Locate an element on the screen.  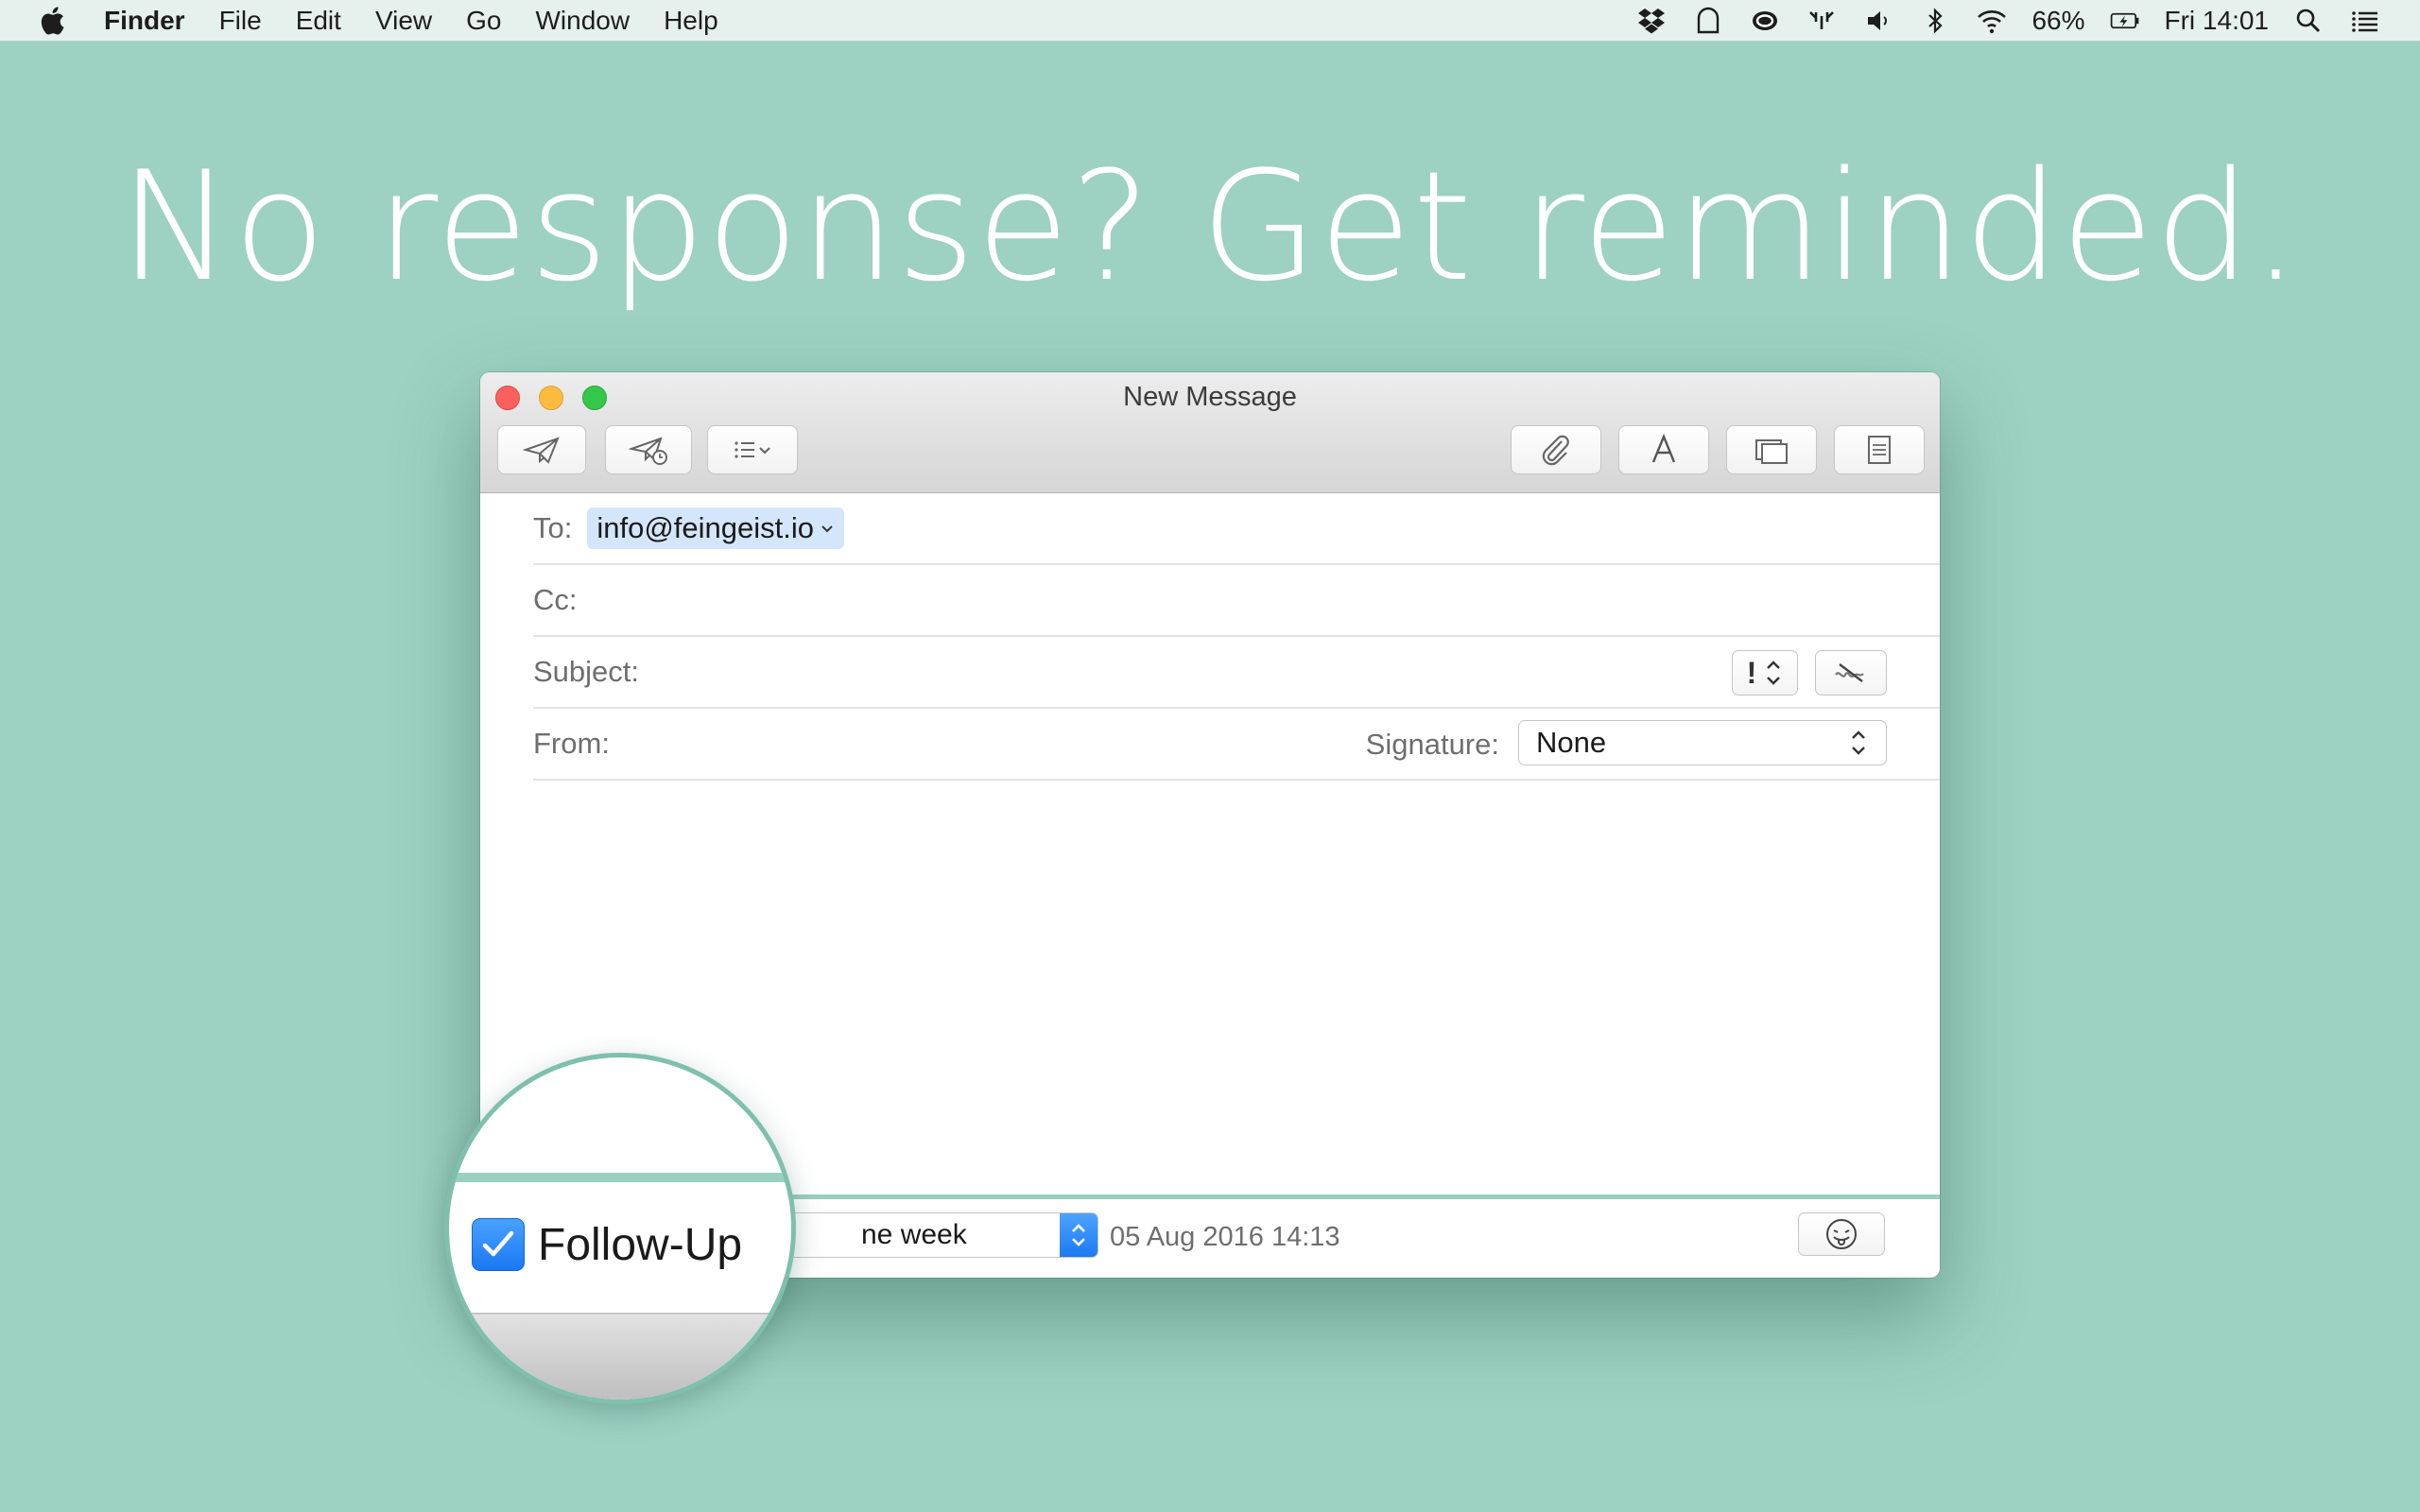
signature-off-button is located at coordinates (1851, 673).